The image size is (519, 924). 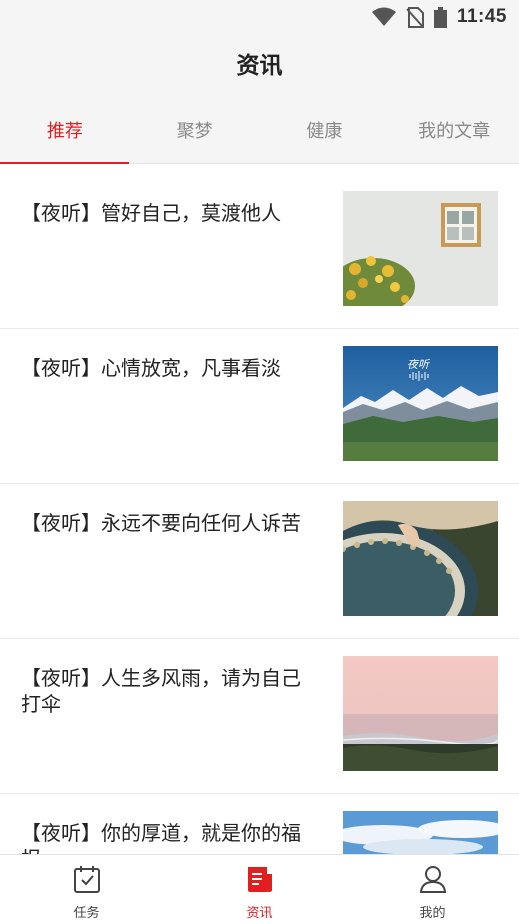 What do you see at coordinates (259, 17) in the screenshot?
I see `status-bar: 11:45` at bounding box center [259, 17].